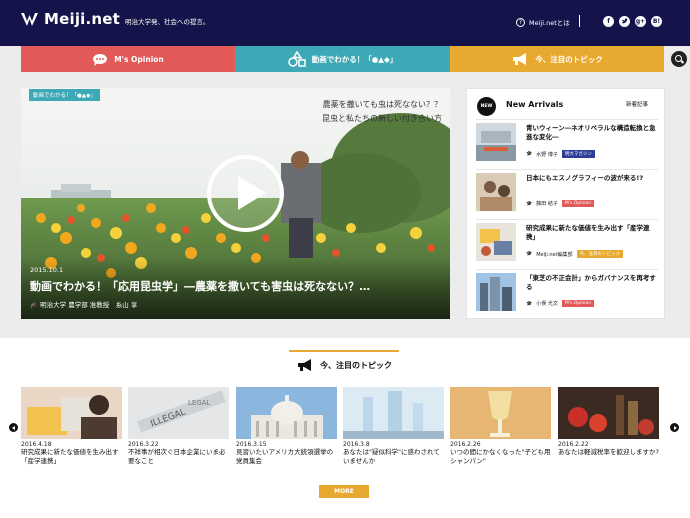 The width and height of the screenshot is (690, 518). Describe the element at coordinates (547, 204) in the screenshot. I see `article-author: 藤田 結子` at that location.